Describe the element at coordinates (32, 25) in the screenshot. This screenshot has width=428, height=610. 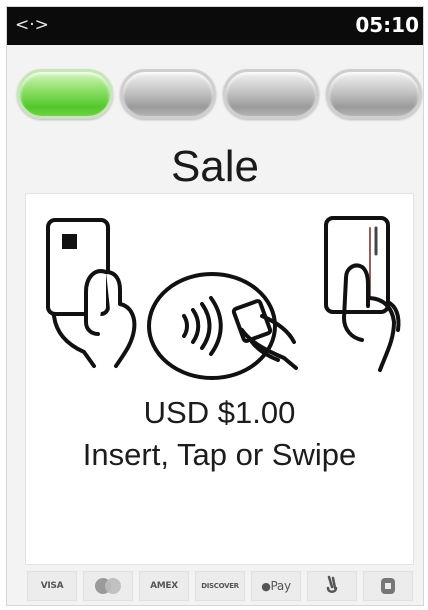
I see `network-arrows-icon: <·>` at that location.